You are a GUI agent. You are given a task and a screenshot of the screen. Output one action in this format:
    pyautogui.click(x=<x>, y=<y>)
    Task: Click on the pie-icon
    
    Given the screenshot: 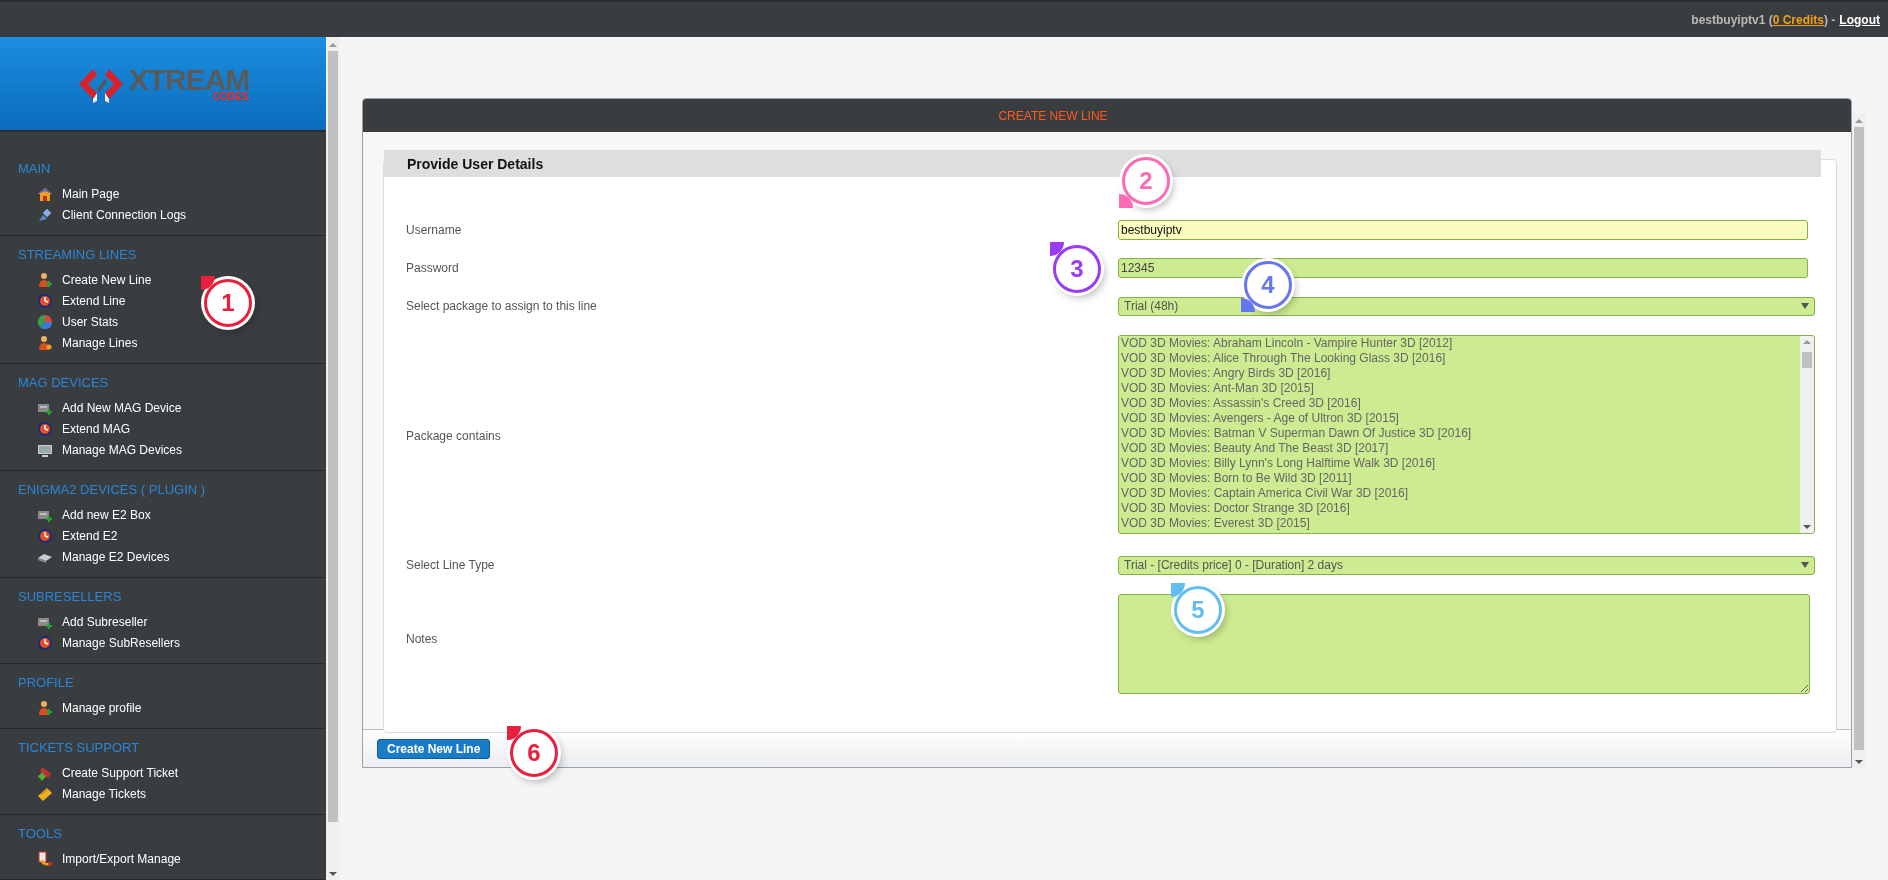 What is the action you would take?
    pyautogui.click(x=45, y=321)
    